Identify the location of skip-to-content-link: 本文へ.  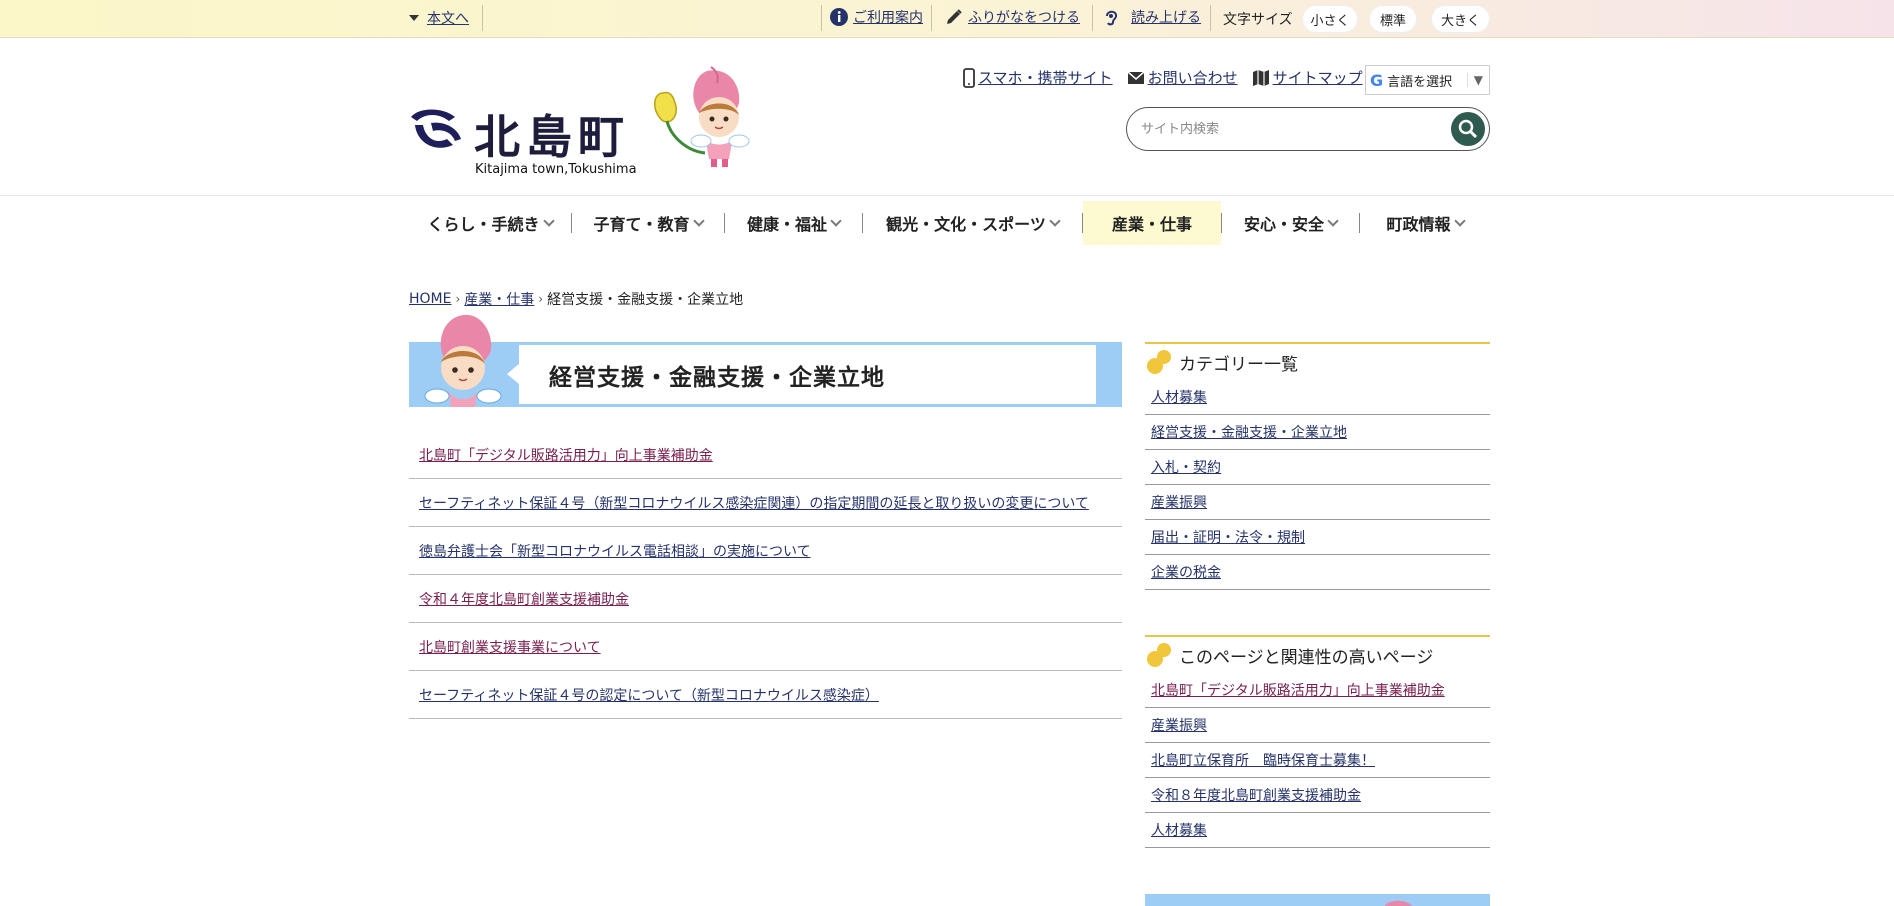
(439, 18).